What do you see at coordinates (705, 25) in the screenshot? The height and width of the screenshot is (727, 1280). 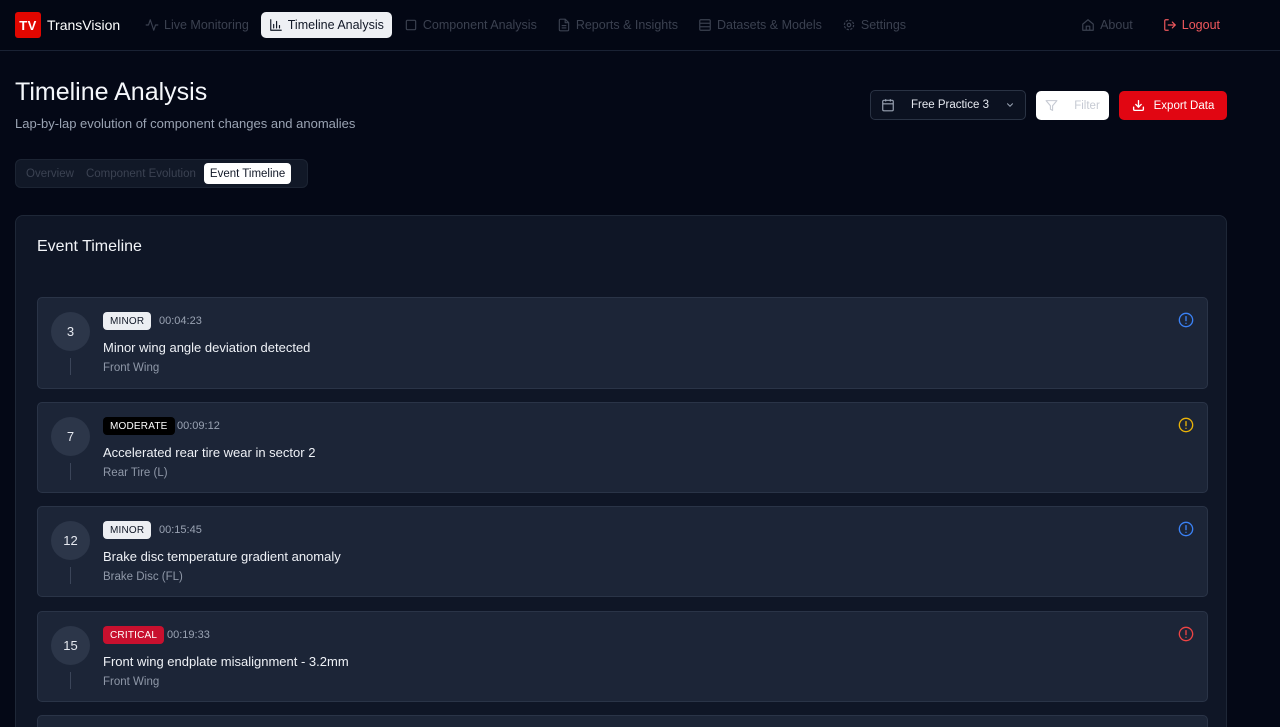 I see `database-icon` at bounding box center [705, 25].